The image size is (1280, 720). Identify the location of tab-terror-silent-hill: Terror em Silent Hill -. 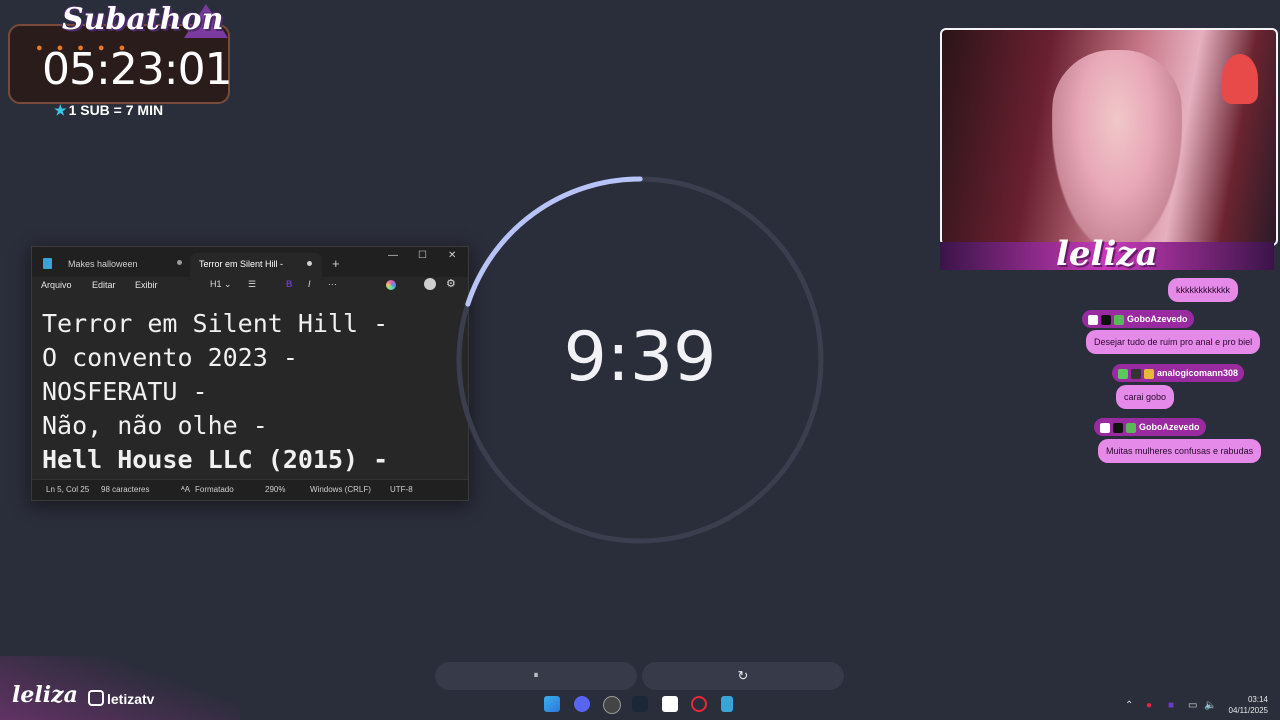
(256, 265).